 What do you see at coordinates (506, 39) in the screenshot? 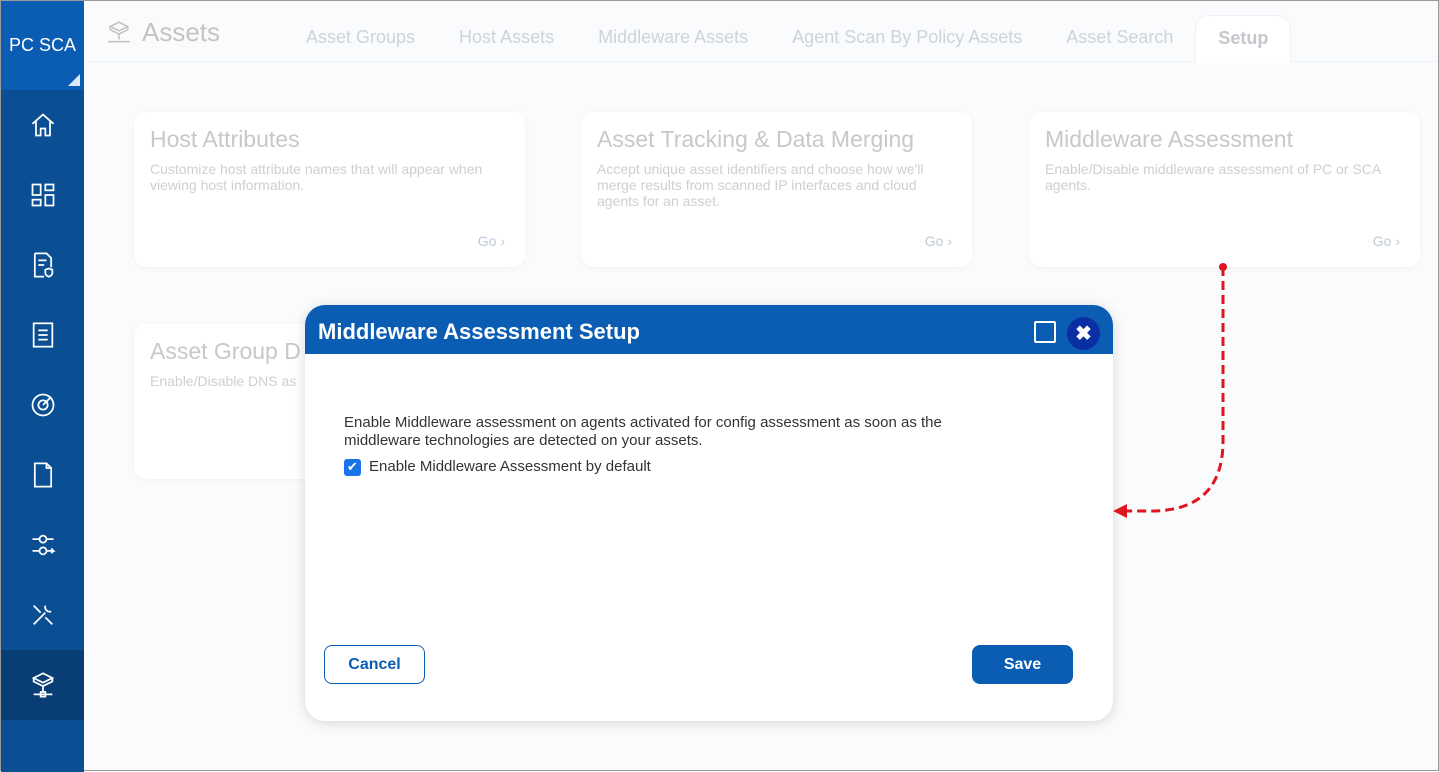
I see `tab-host-assets: Host Assets` at bounding box center [506, 39].